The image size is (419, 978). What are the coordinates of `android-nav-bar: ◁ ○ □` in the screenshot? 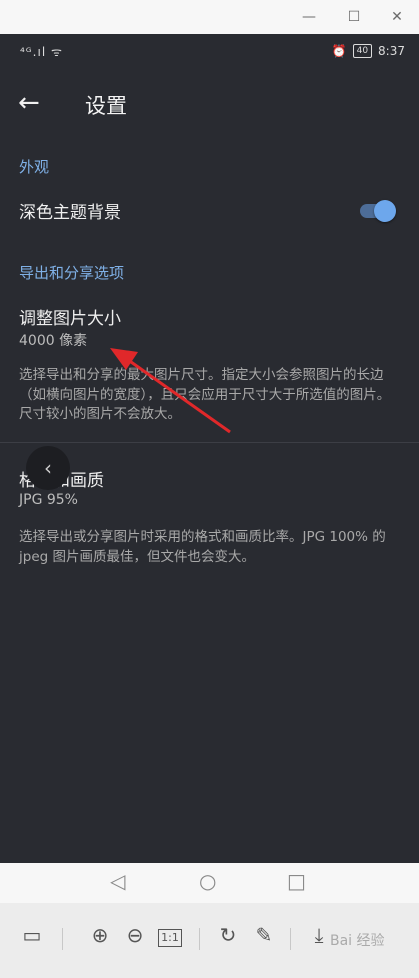 It's located at (209, 883).